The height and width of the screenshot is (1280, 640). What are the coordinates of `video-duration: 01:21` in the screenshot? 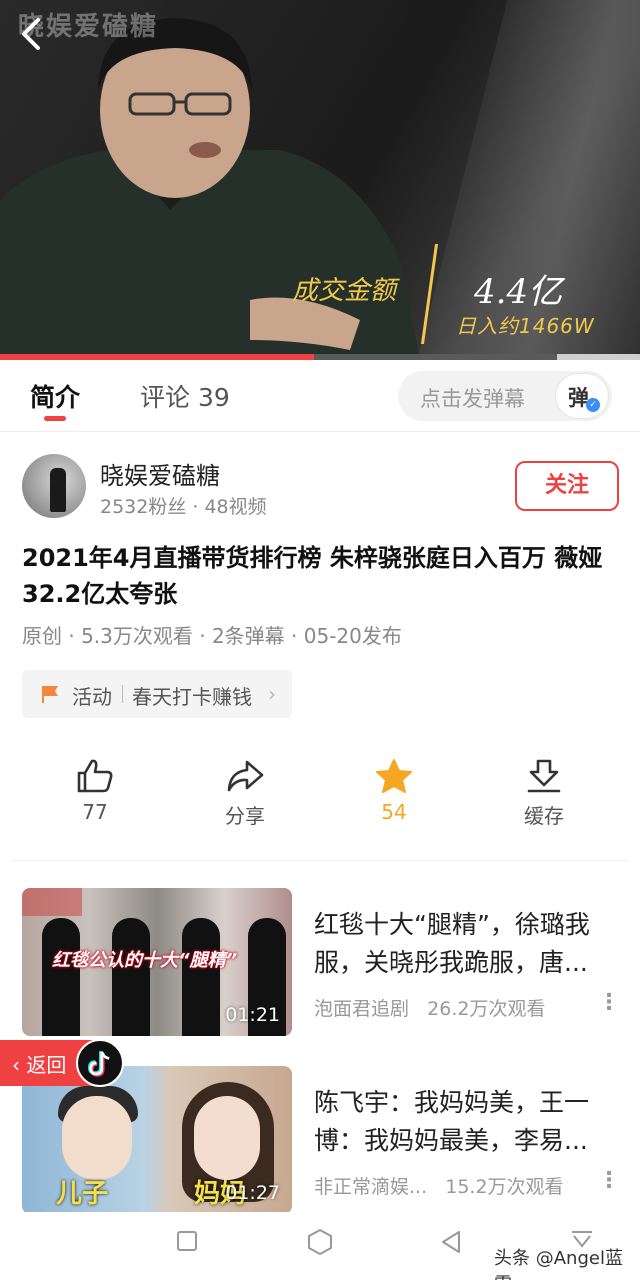 It's located at (252, 1015).